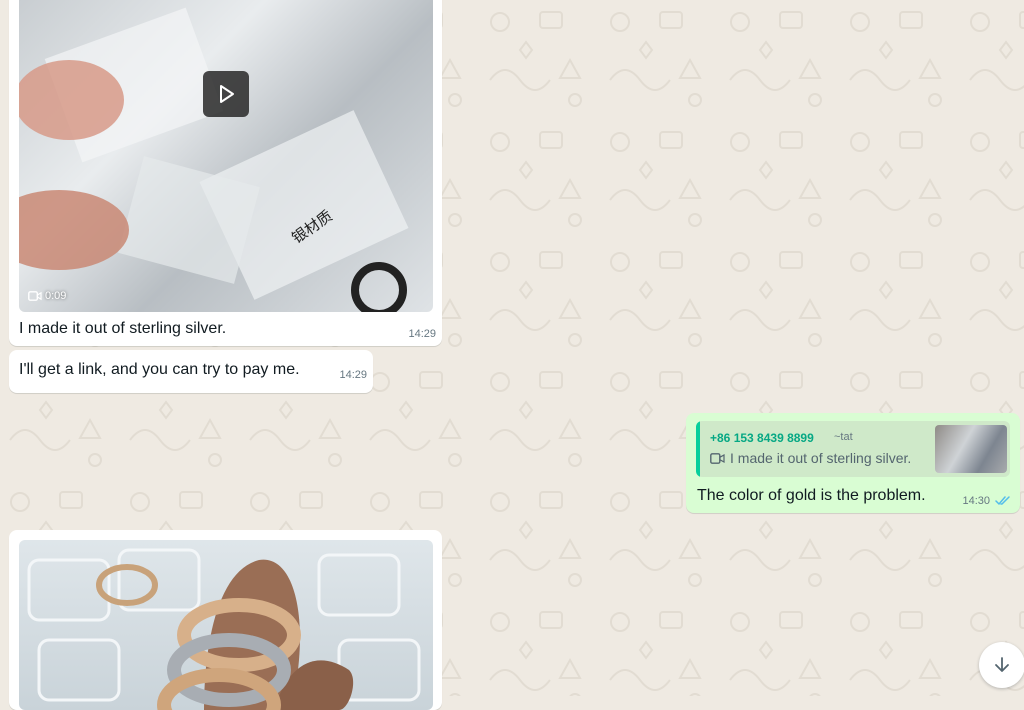 This screenshot has width=1024, height=710. Describe the element at coordinates (976, 501) in the screenshot. I see `message-time: 14:30` at that location.